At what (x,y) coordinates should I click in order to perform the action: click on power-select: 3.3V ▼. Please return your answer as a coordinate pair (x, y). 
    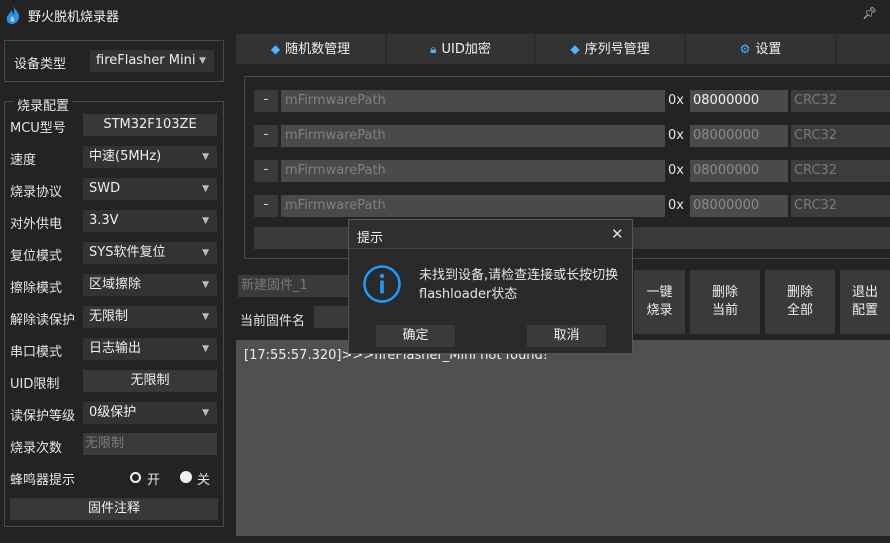
    Looking at the image, I should click on (150, 221).